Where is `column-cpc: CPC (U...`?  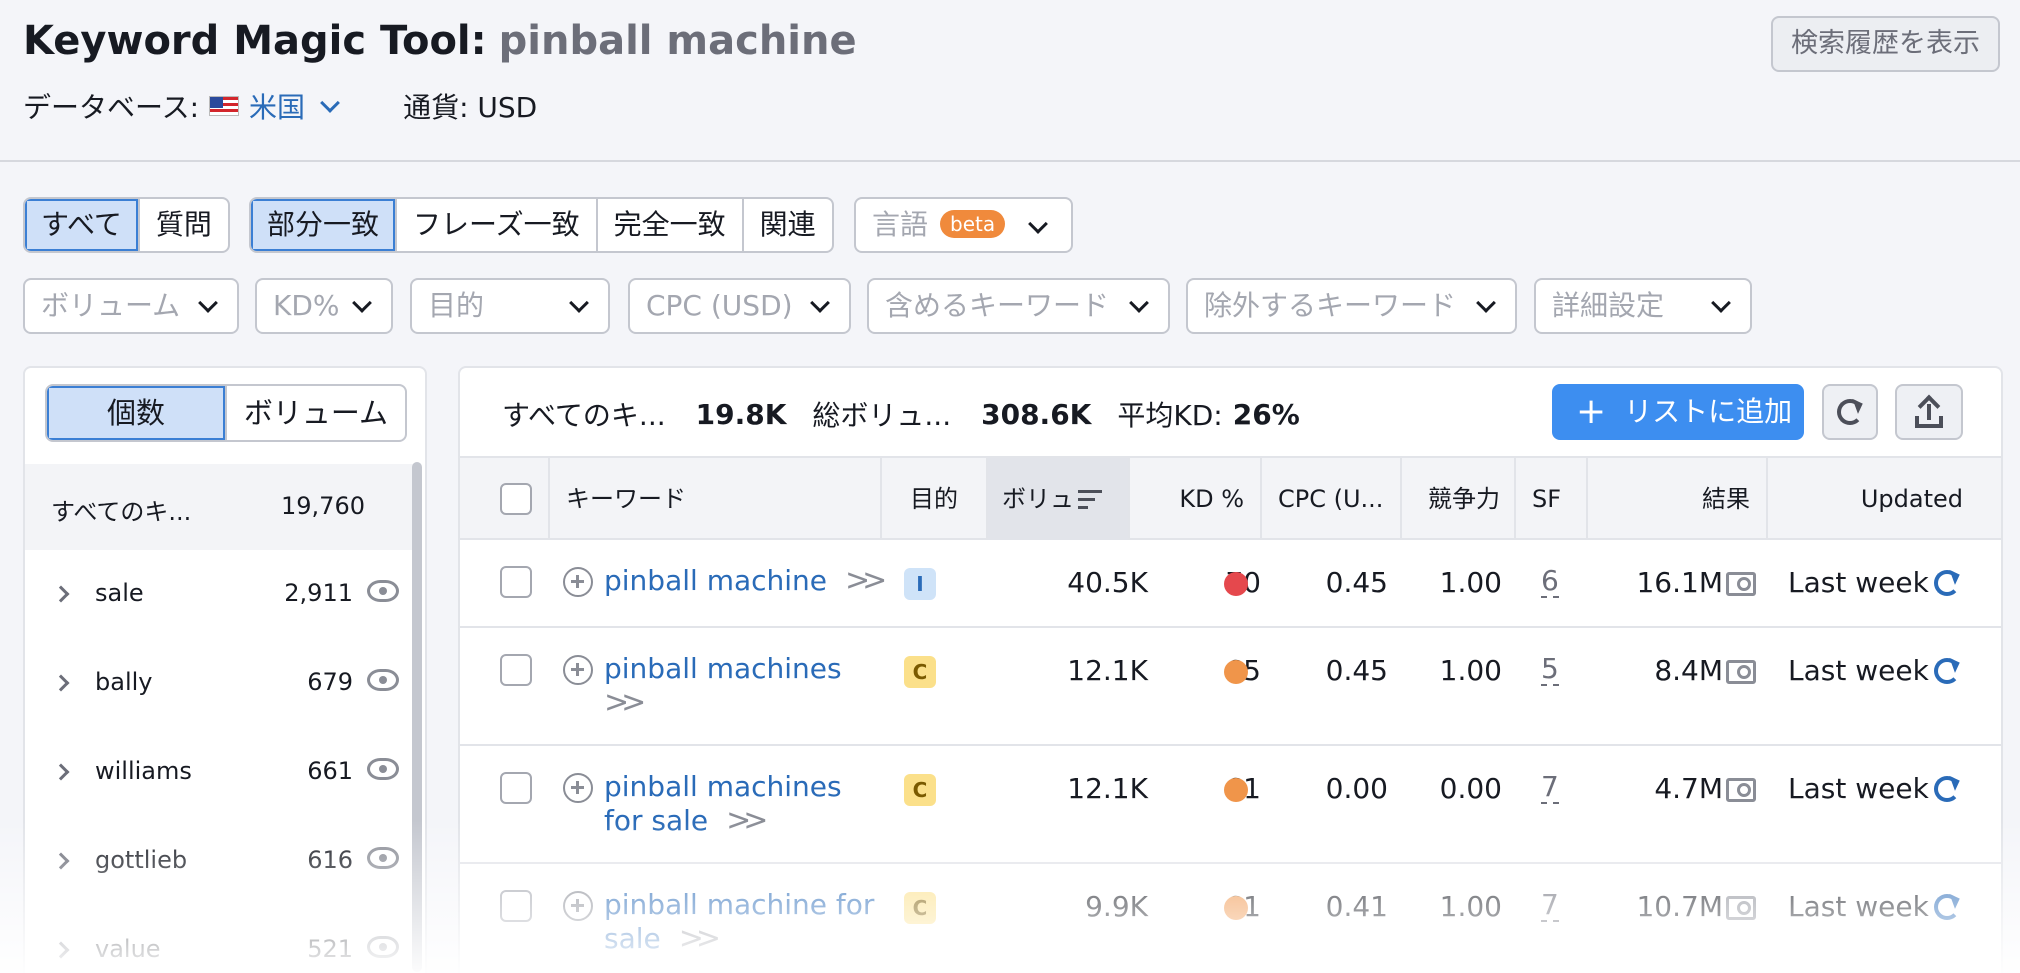
column-cpc: CPC (U... is located at coordinates (1330, 499).